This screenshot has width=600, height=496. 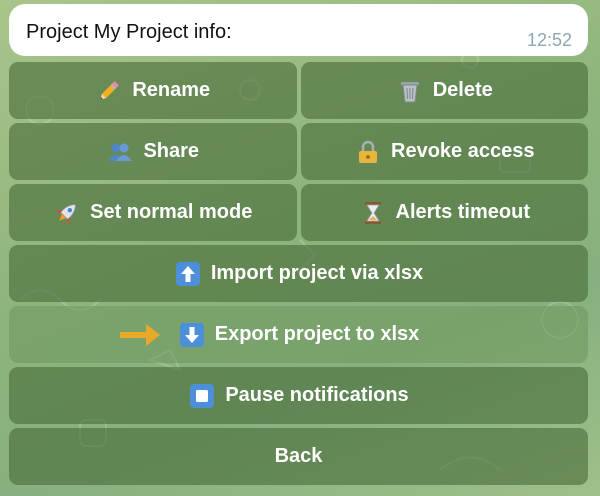 I want to click on export-project-label: Export project to xlsx, so click(x=317, y=334).